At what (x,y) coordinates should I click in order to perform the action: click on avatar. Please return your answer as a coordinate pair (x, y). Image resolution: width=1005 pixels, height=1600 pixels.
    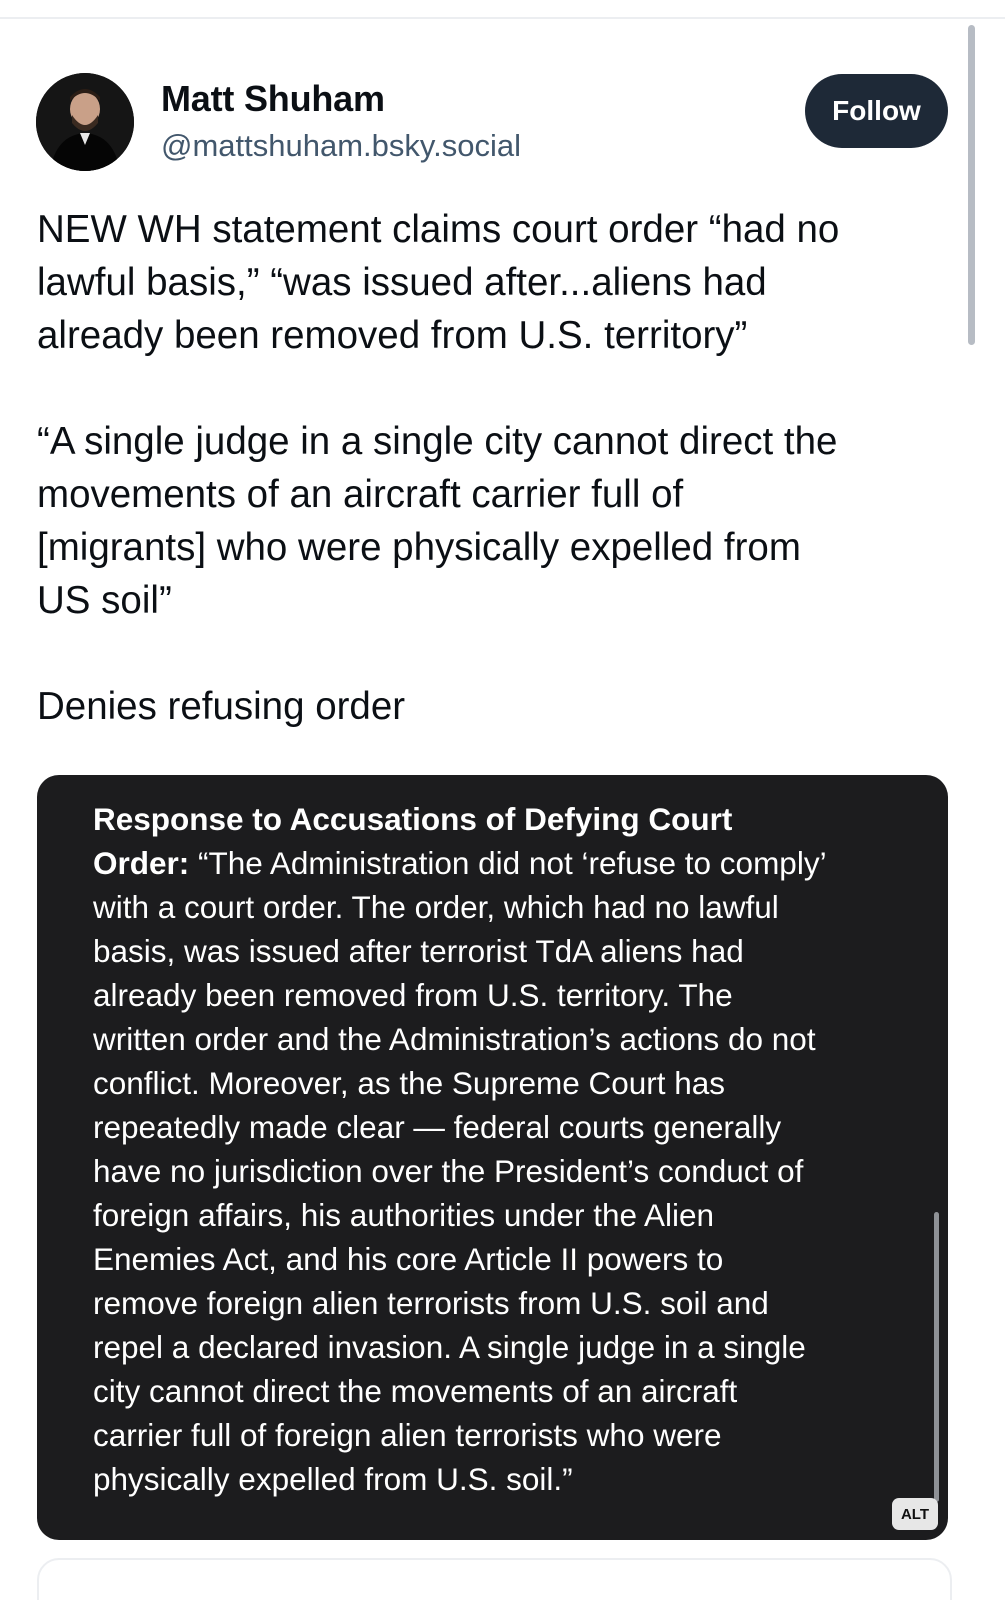
    Looking at the image, I should click on (85, 122).